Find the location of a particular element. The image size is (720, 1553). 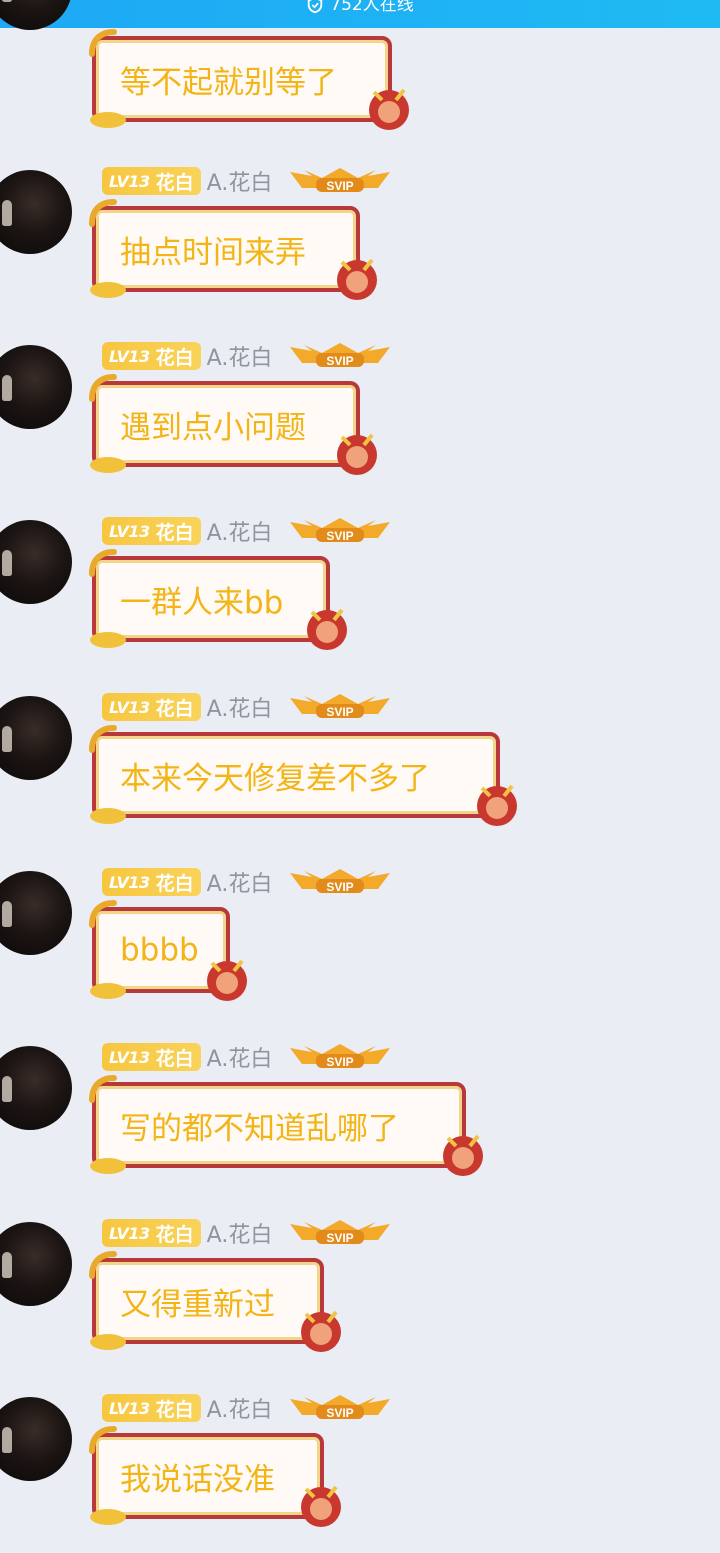

message-bubble: 又得重新过 is located at coordinates (215, 1301).